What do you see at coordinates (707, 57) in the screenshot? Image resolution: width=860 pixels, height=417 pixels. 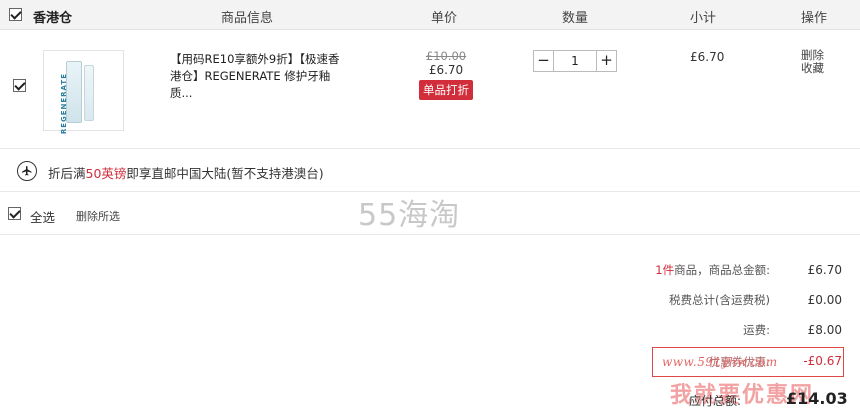 I see `item-subtotal: £6.70` at bounding box center [707, 57].